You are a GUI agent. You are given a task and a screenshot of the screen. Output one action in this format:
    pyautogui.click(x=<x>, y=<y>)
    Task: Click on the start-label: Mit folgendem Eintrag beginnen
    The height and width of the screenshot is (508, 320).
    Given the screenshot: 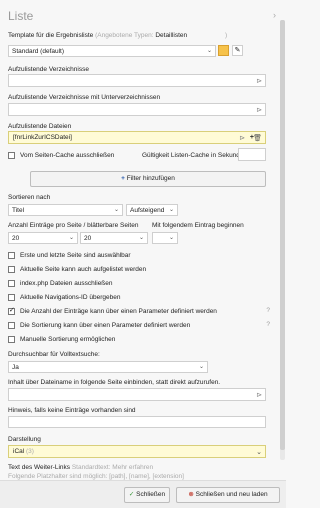 What is the action you would take?
    pyautogui.click(x=198, y=225)
    